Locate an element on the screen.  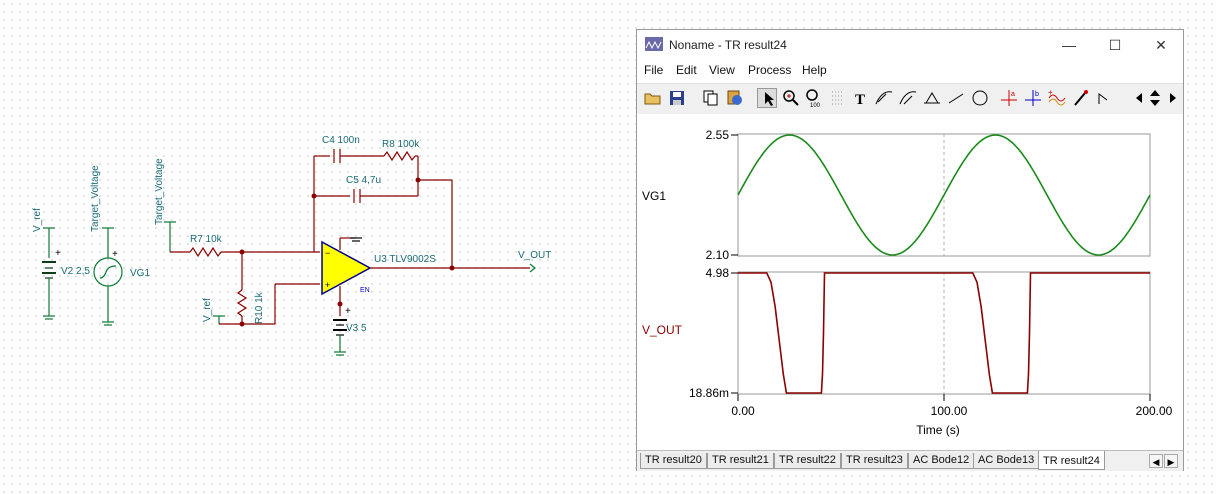
tab-tr-result21: TR result21 is located at coordinates (740, 461).